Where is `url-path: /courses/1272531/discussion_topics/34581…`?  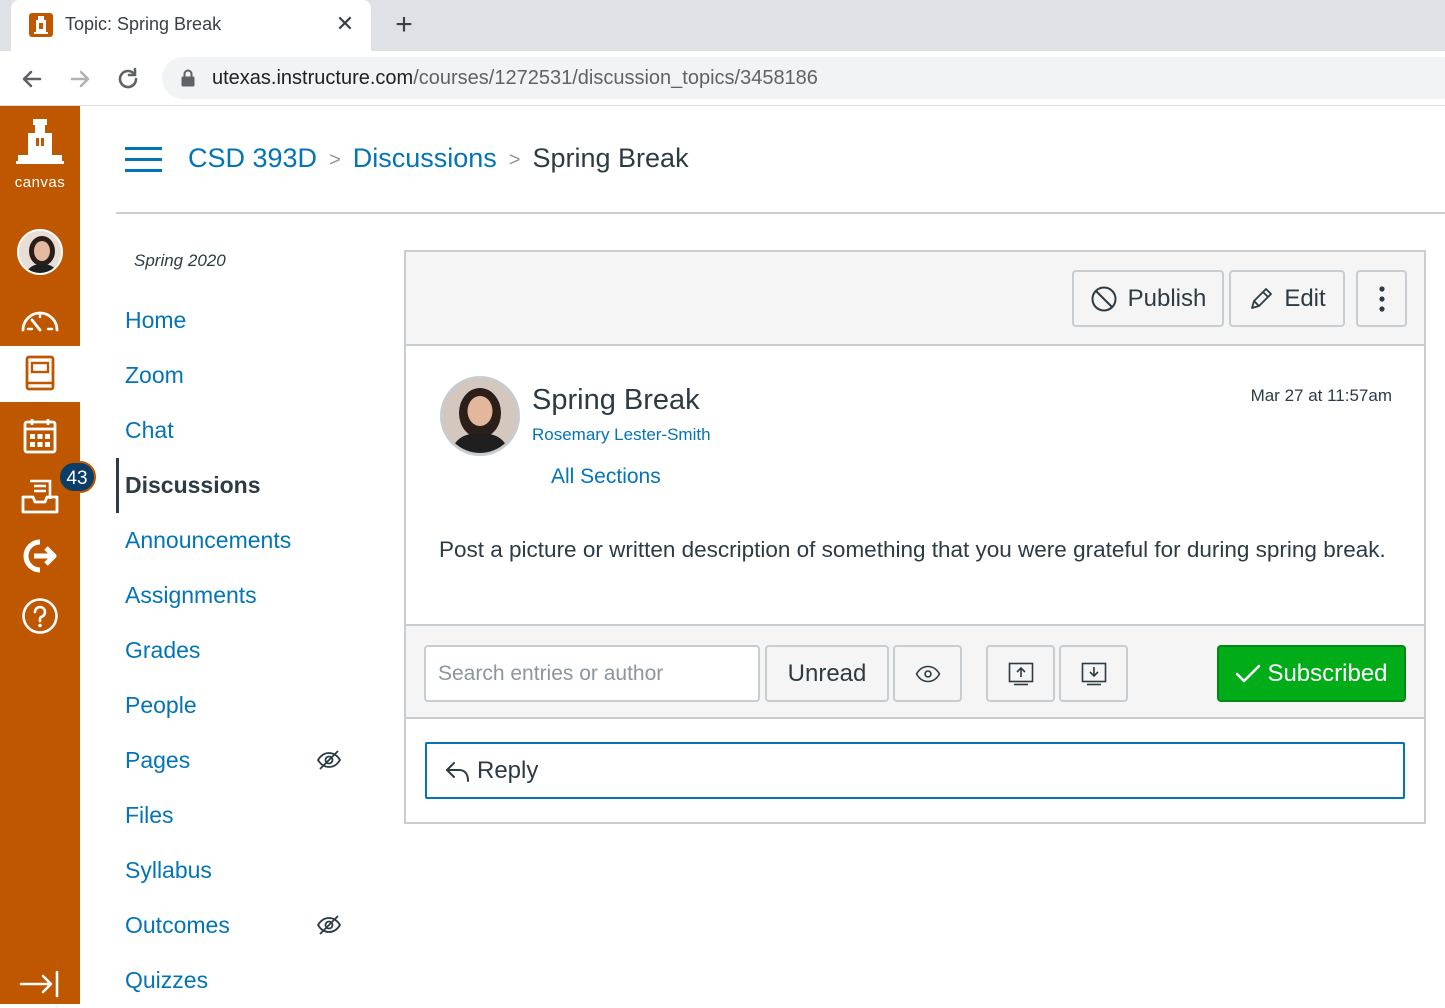
url-path: /courses/1272531/discussion_topics/34581… is located at coordinates (615, 78).